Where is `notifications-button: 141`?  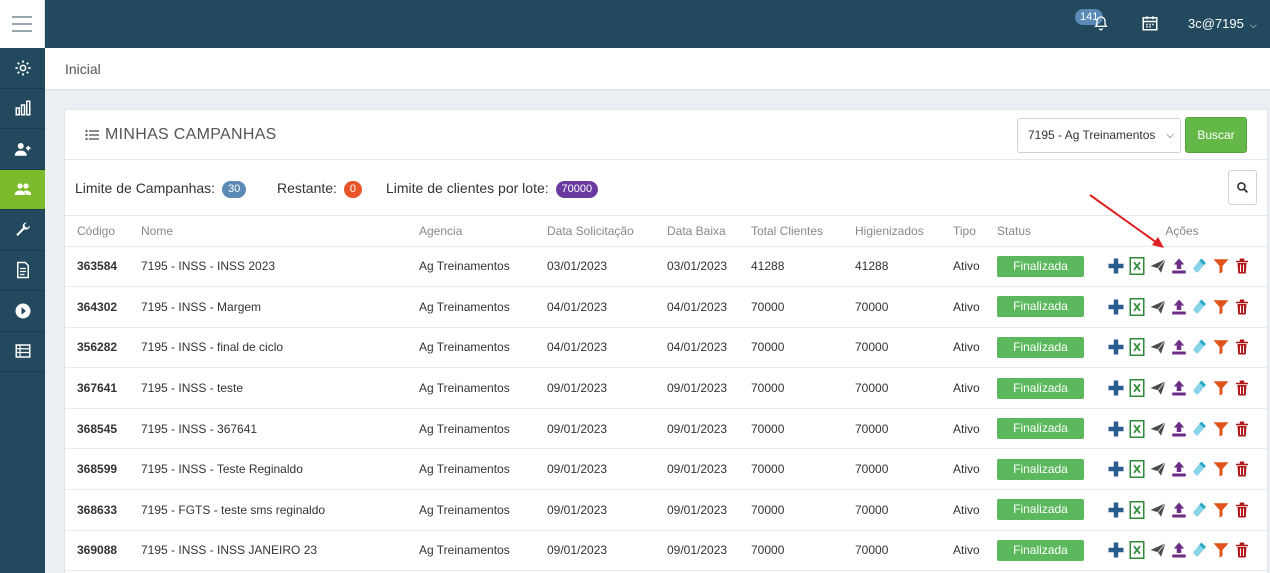 notifications-button: 141 is located at coordinates (1099, 23).